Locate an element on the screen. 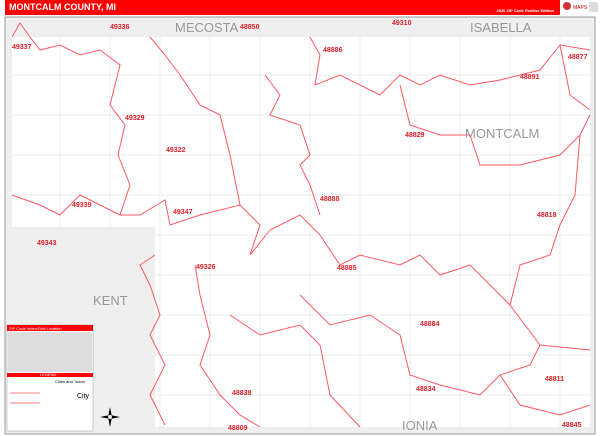 This screenshot has width=600, height=436. county-label-montcalm: MONTCALM is located at coordinates (502, 133).